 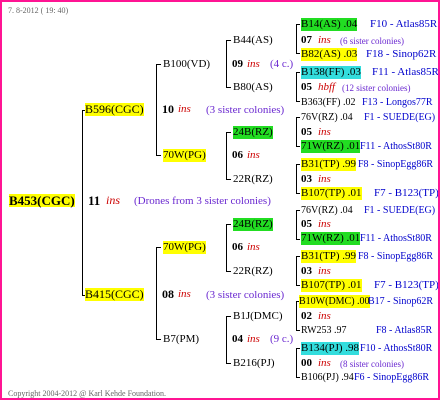 I want to click on root-ins: ins, so click(x=113, y=200).